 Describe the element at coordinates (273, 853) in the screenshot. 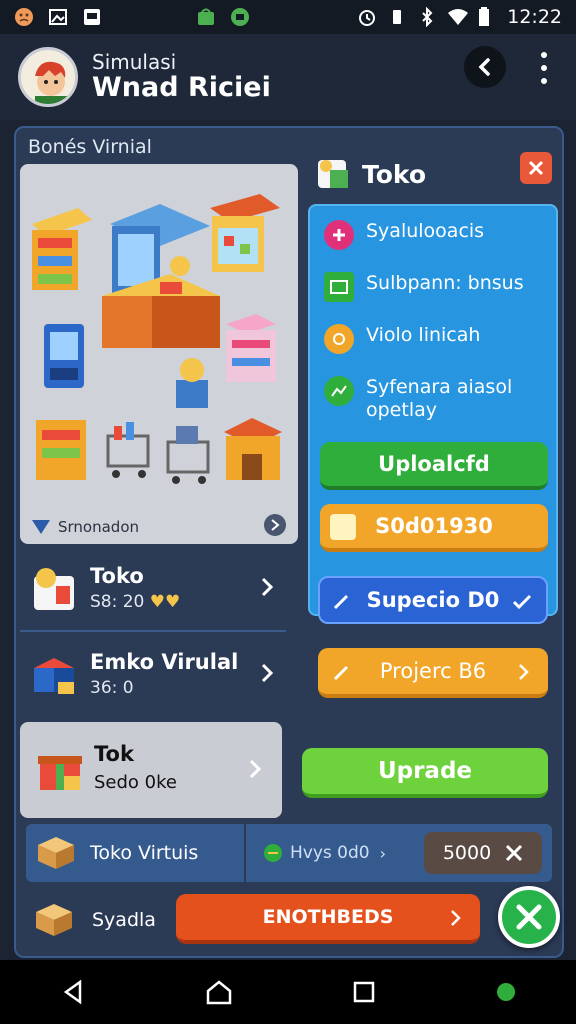

I see `leaf-icon` at that location.